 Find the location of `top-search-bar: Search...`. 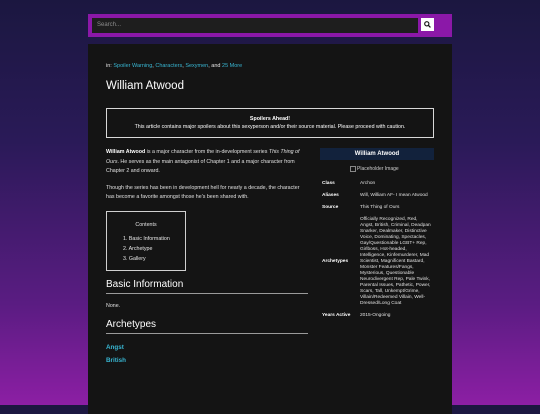

top-search-bar: Search... is located at coordinates (270, 25).